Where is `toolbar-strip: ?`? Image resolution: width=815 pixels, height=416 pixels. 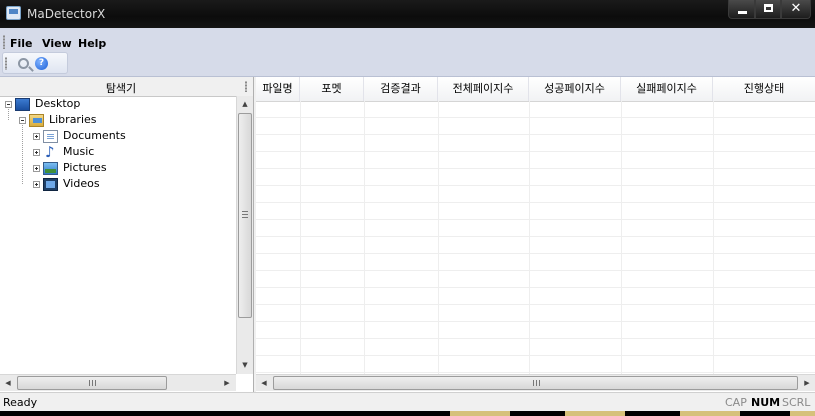 toolbar-strip: ? is located at coordinates (35, 63).